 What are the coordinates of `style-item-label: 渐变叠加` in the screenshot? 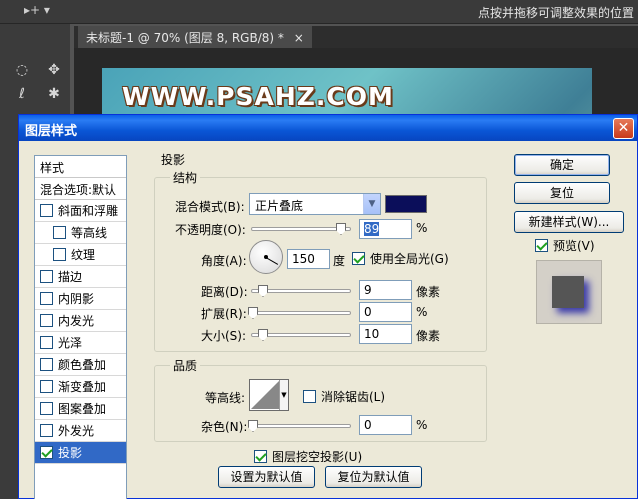 It's located at (82, 387).